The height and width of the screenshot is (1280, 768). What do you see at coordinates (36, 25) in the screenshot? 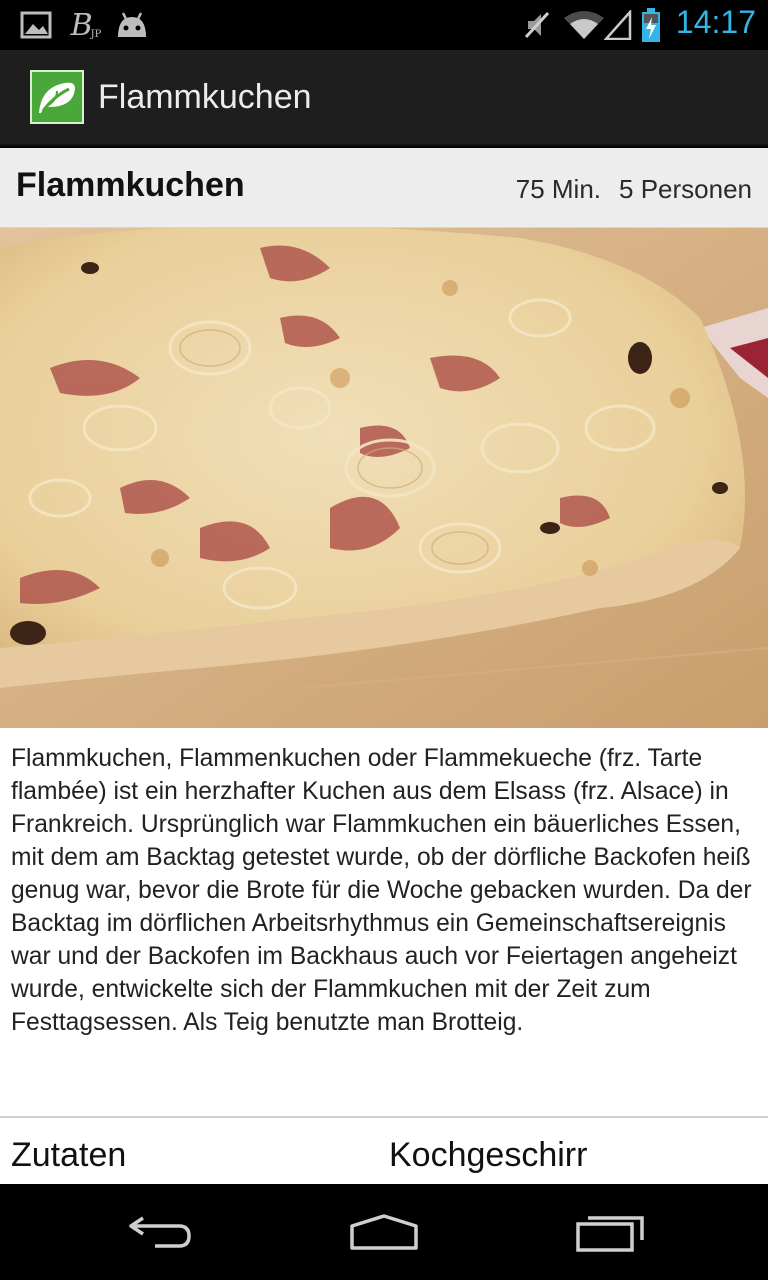
I see `image-icon` at bounding box center [36, 25].